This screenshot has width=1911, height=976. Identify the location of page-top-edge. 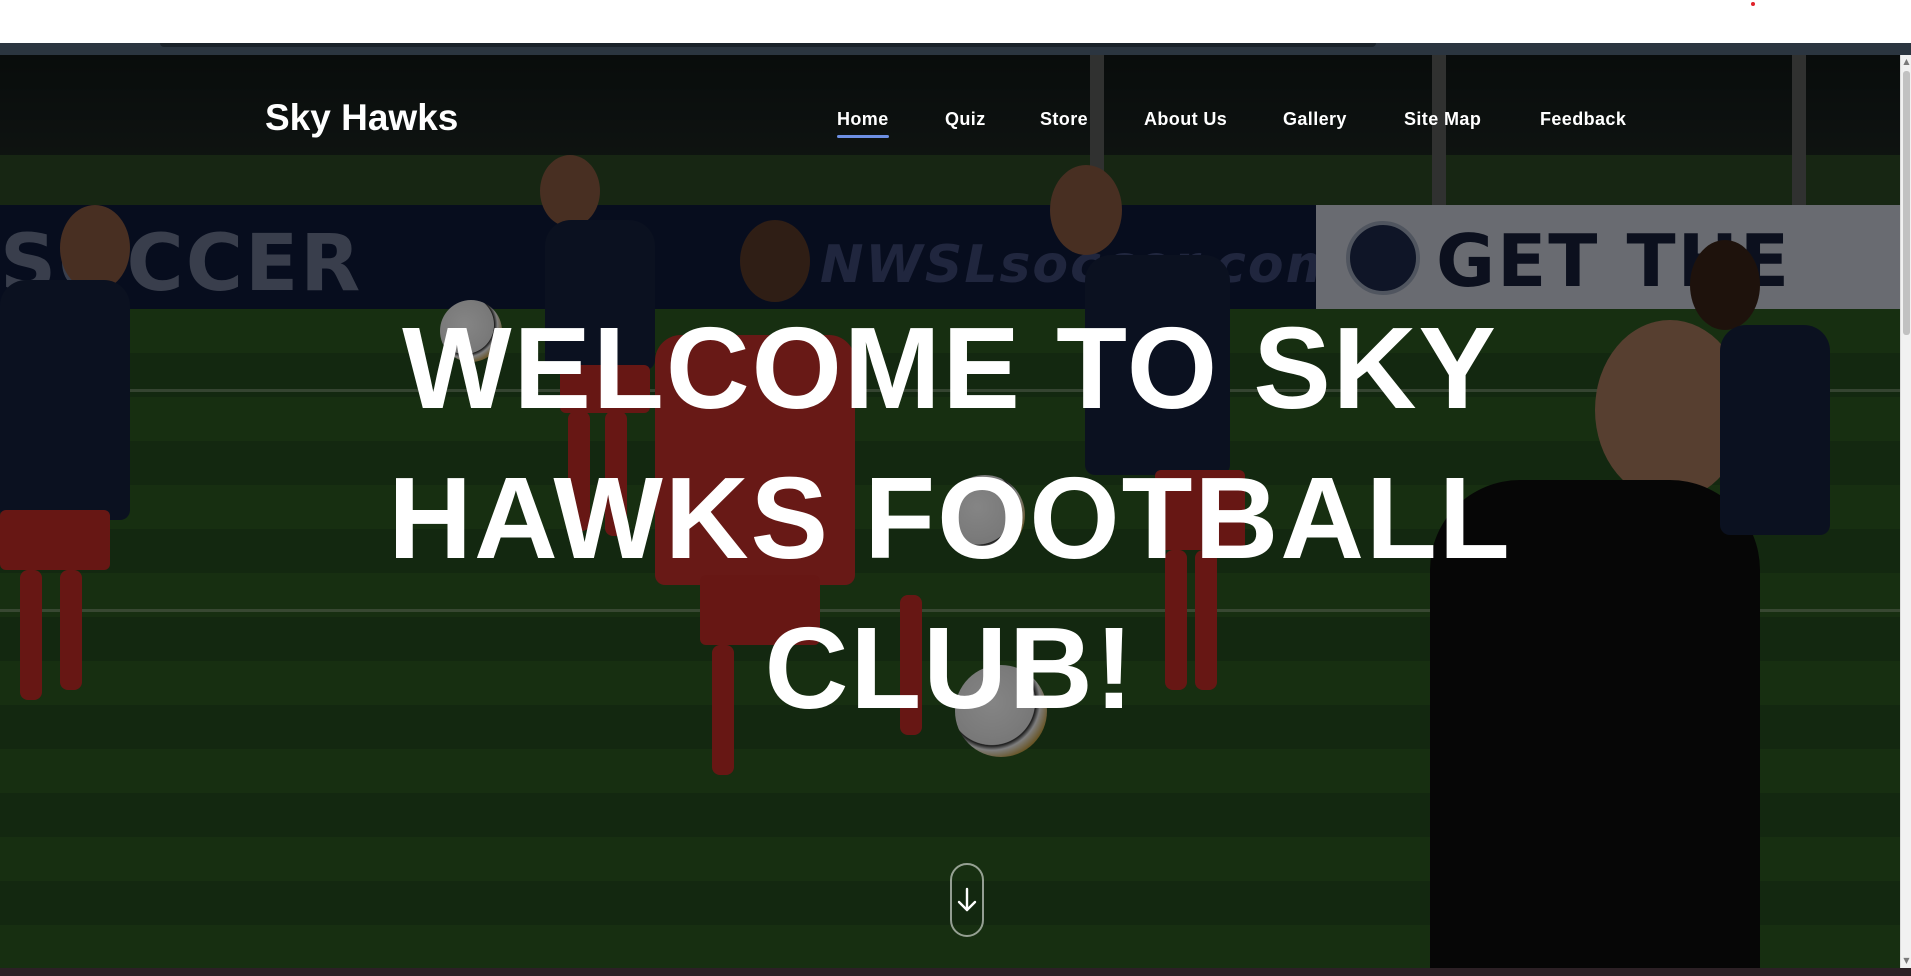
(955, 49).